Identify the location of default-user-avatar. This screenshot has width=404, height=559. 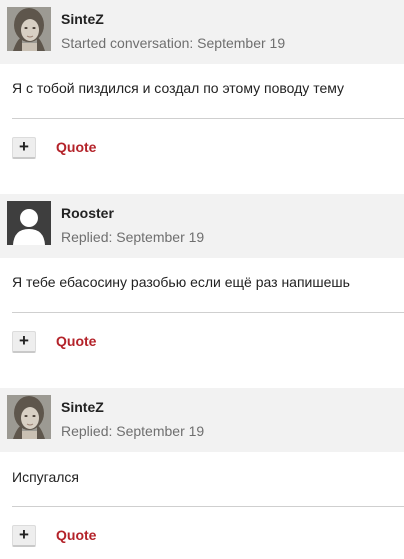
(29, 223).